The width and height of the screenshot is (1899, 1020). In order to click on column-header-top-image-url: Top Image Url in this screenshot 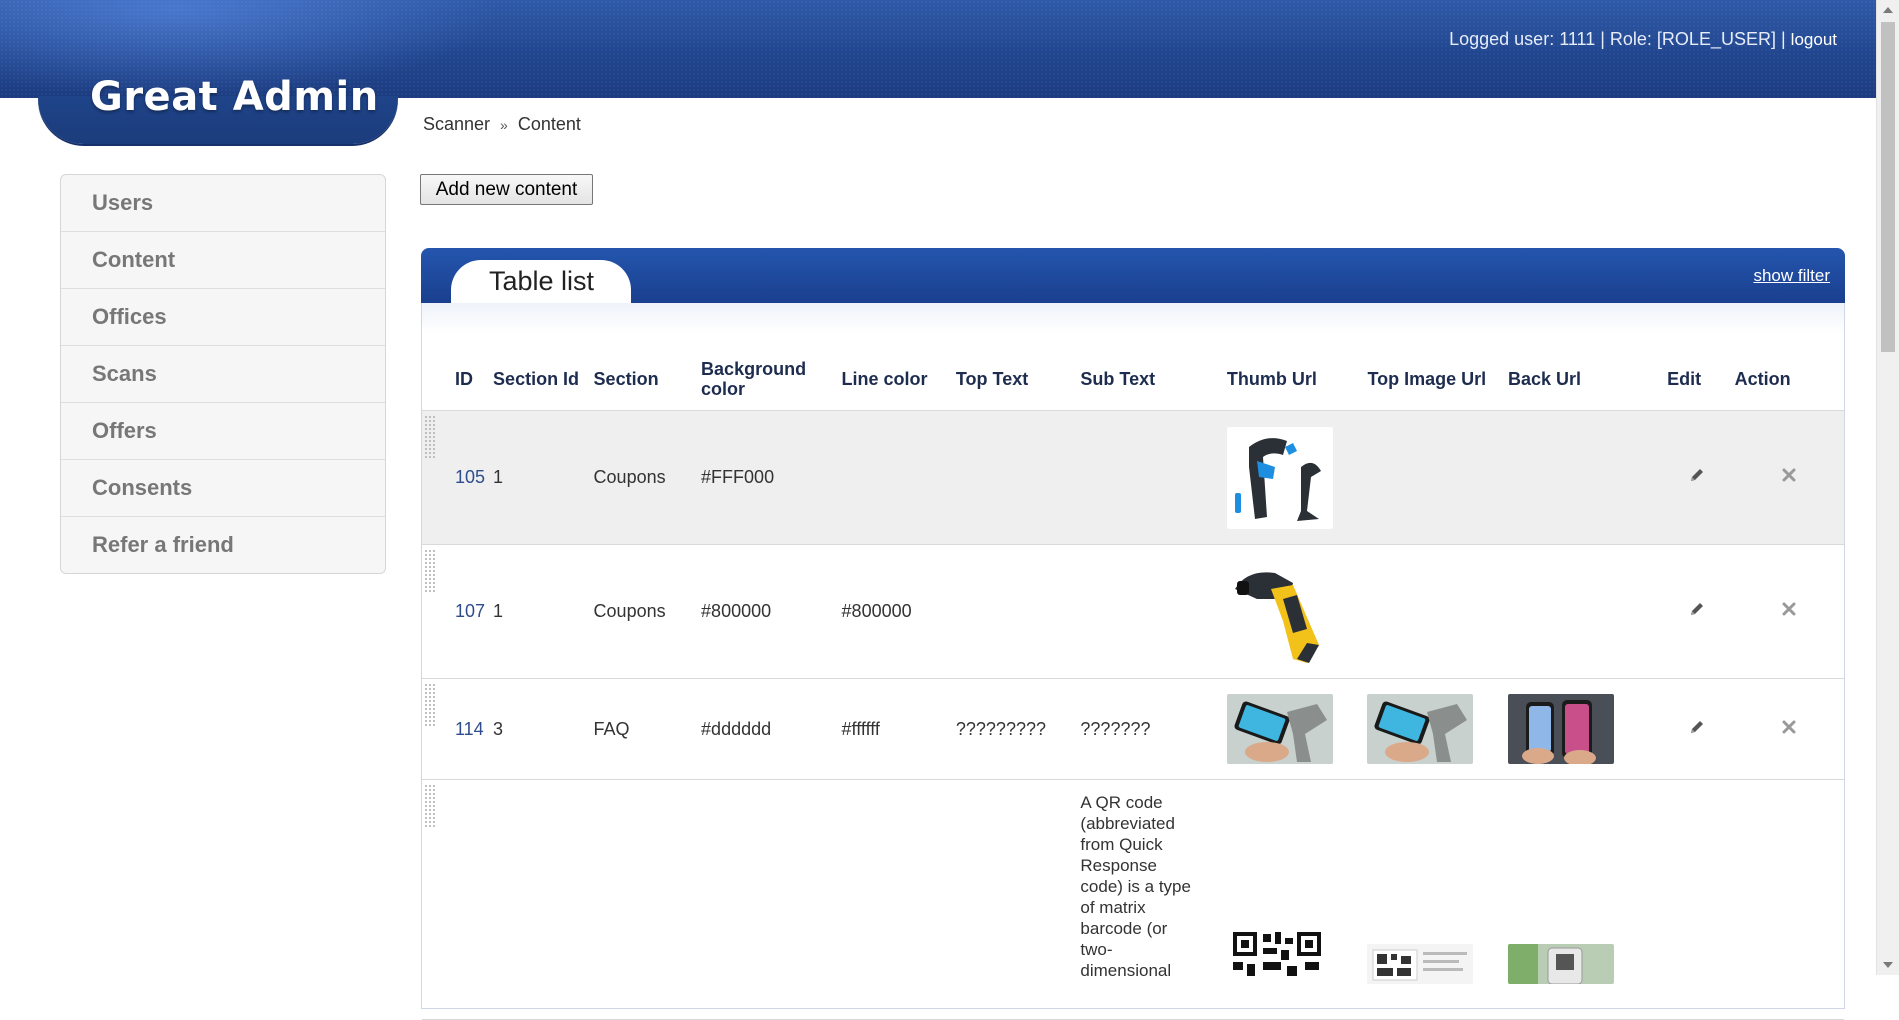, I will do `click(1437, 379)`.